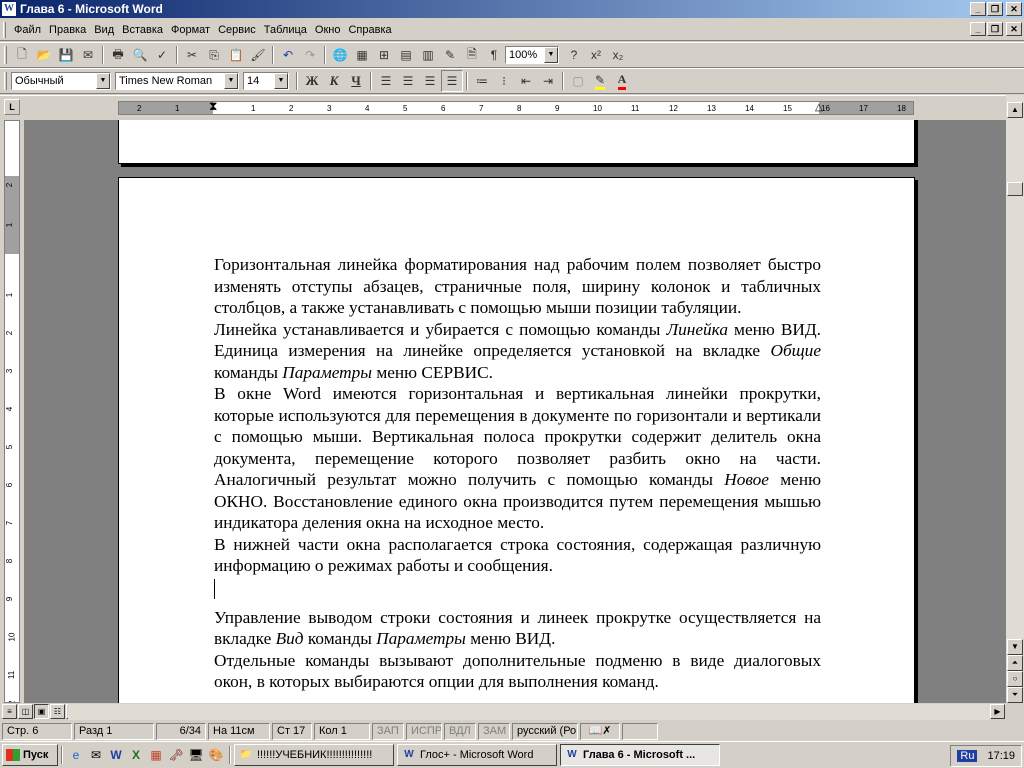 This screenshot has width=1024, height=768. Describe the element at coordinates (1015, 679) in the screenshot. I see `browse-object-button: ○` at that location.